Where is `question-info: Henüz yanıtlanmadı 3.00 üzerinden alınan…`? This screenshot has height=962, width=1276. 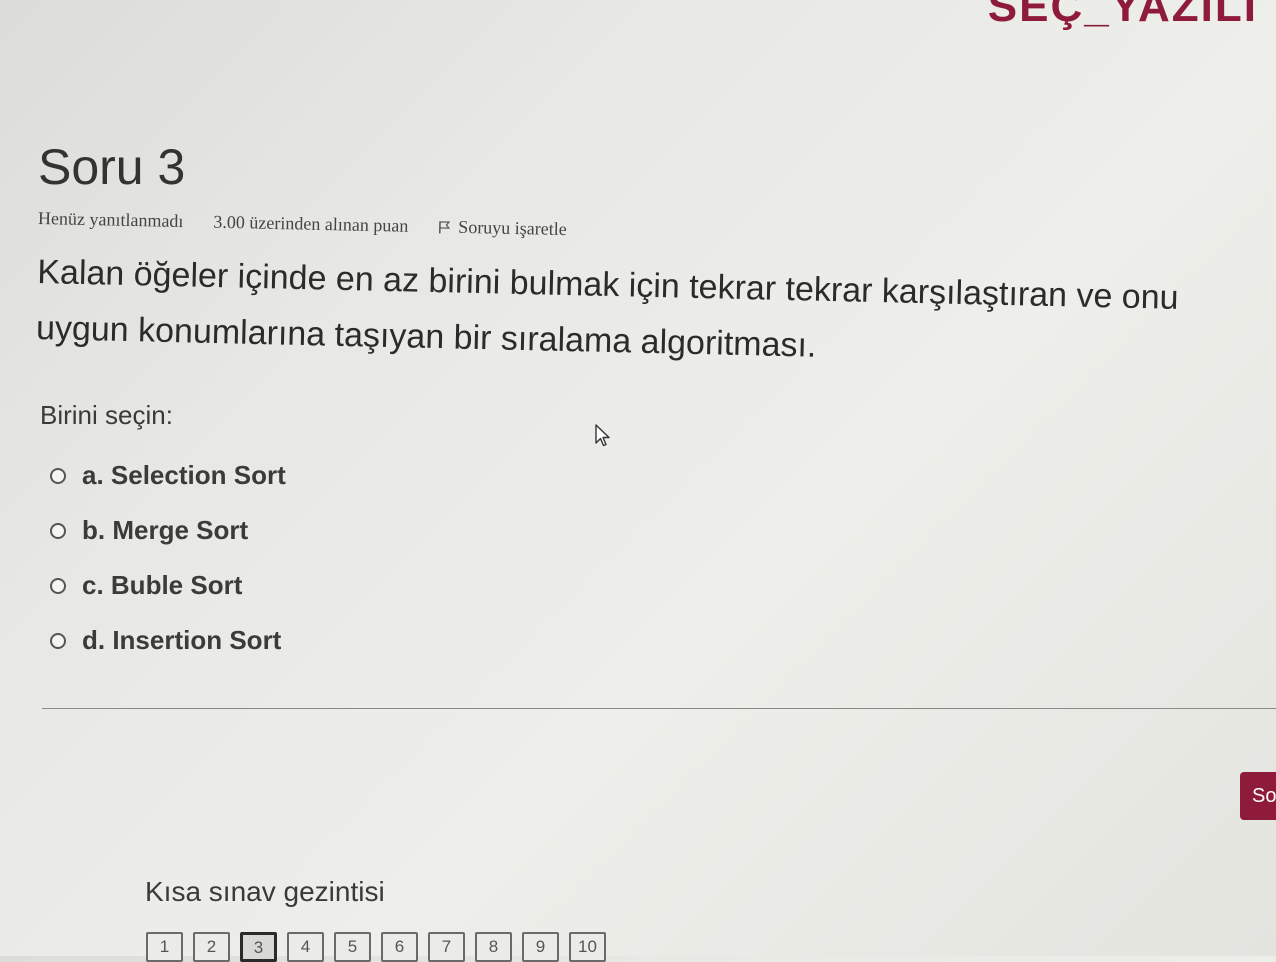 question-info: Henüz yanıtlanmadı 3.00 üzerinden alınan… is located at coordinates (302, 224).